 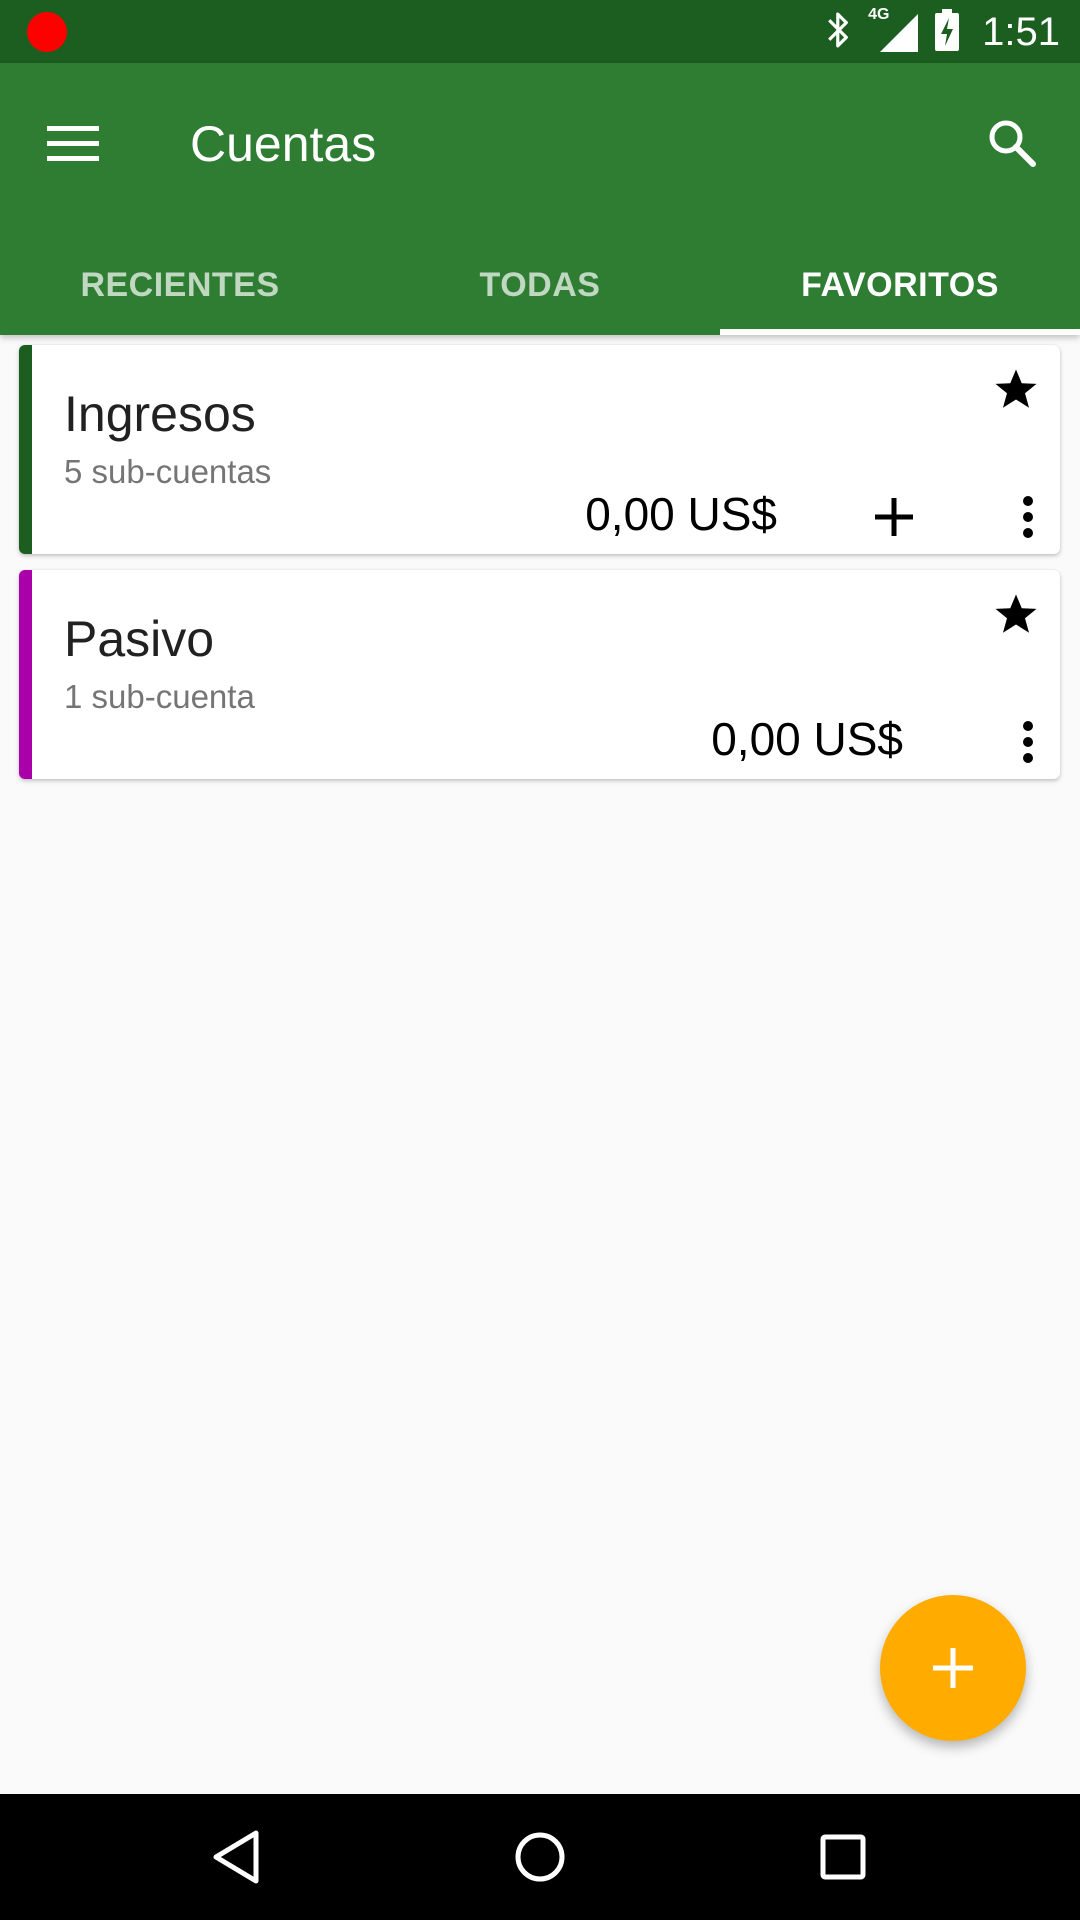 I want to click on bluetooth-icon, so click(x=839, y=32).